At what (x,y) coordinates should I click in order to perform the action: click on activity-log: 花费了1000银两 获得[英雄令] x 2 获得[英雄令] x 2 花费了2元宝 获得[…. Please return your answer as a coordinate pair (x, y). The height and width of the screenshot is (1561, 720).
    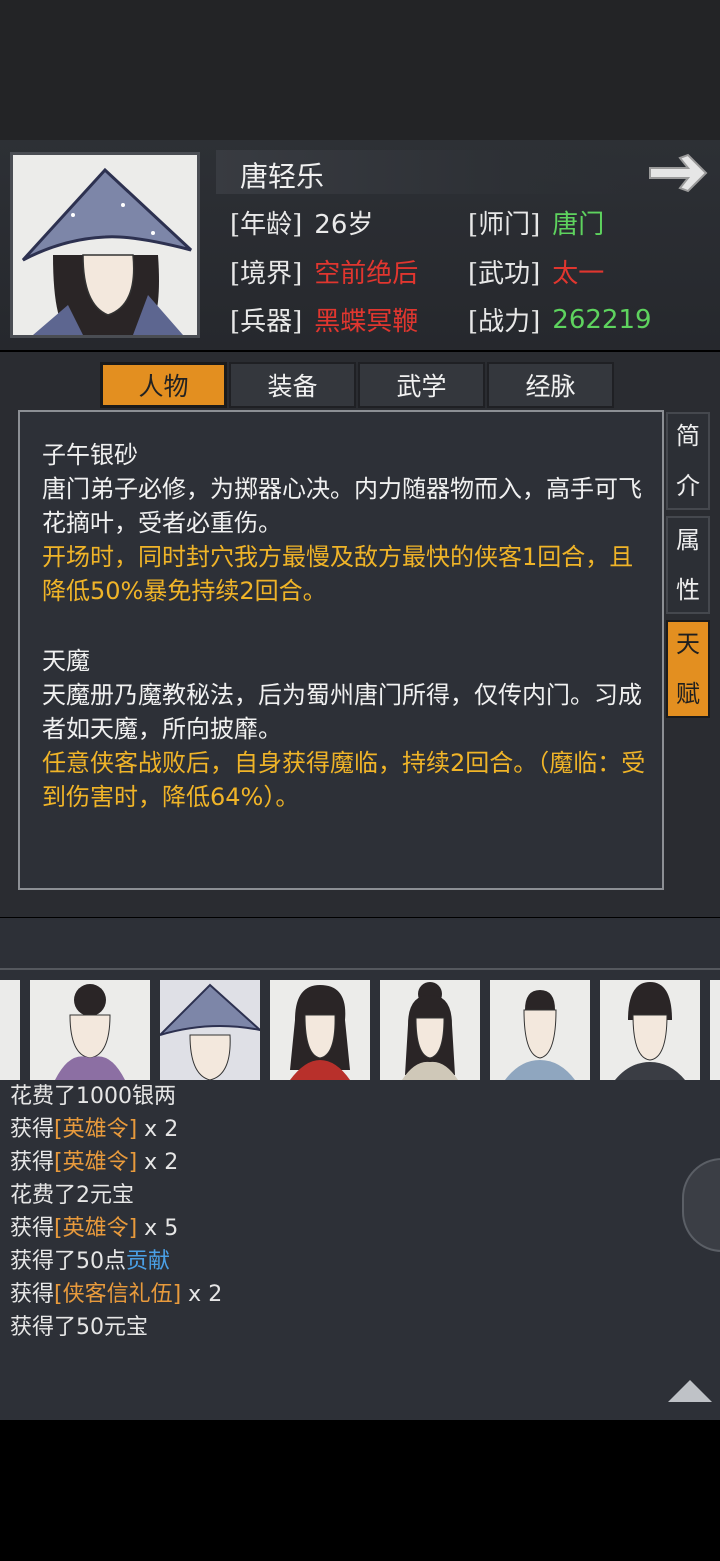
    Looking at the image, I should click on (116, 1212).